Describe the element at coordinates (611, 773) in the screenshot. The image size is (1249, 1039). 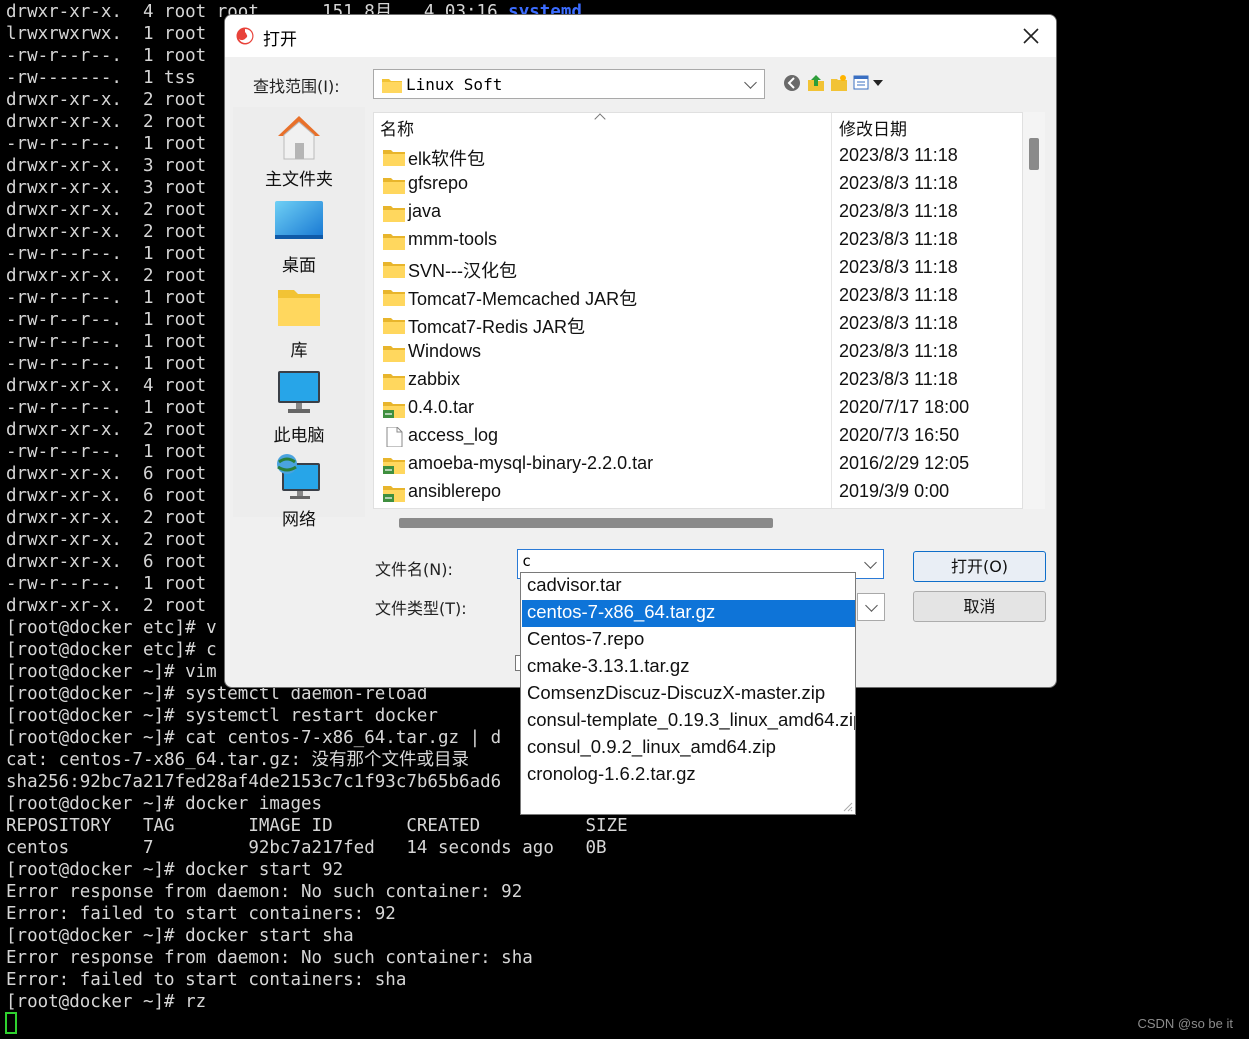
I see `autocomplete-item-label: cronolog-1.6.2.tar.gz` at that location.